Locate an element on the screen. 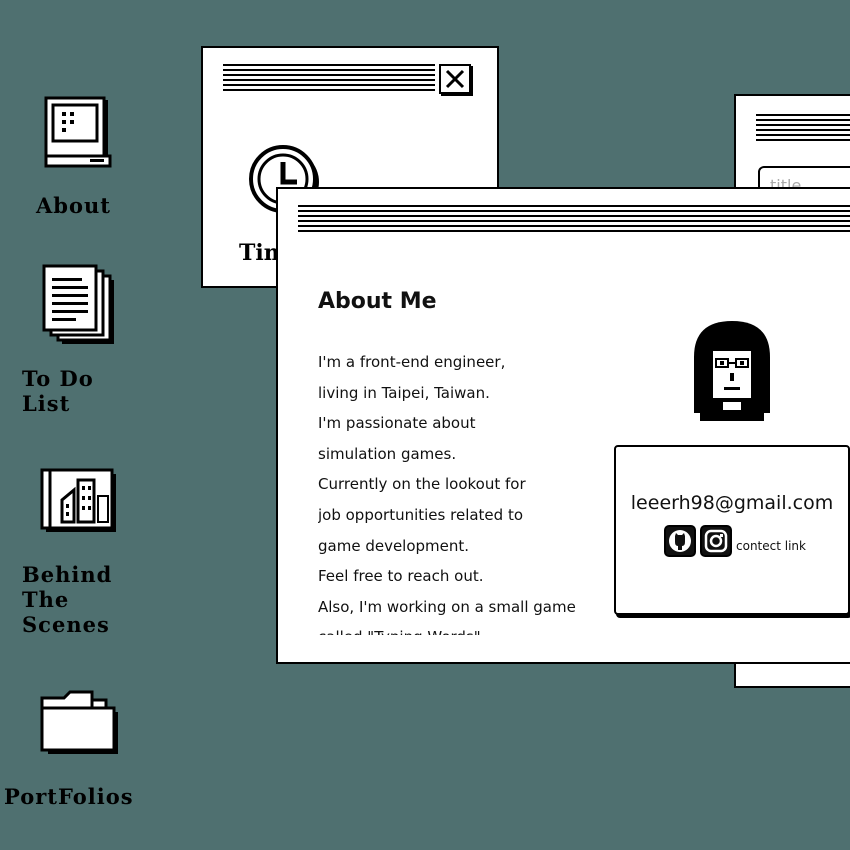 The width and height of the screenshot is (850, 850). close-icon is located at coordinates (455, 79).